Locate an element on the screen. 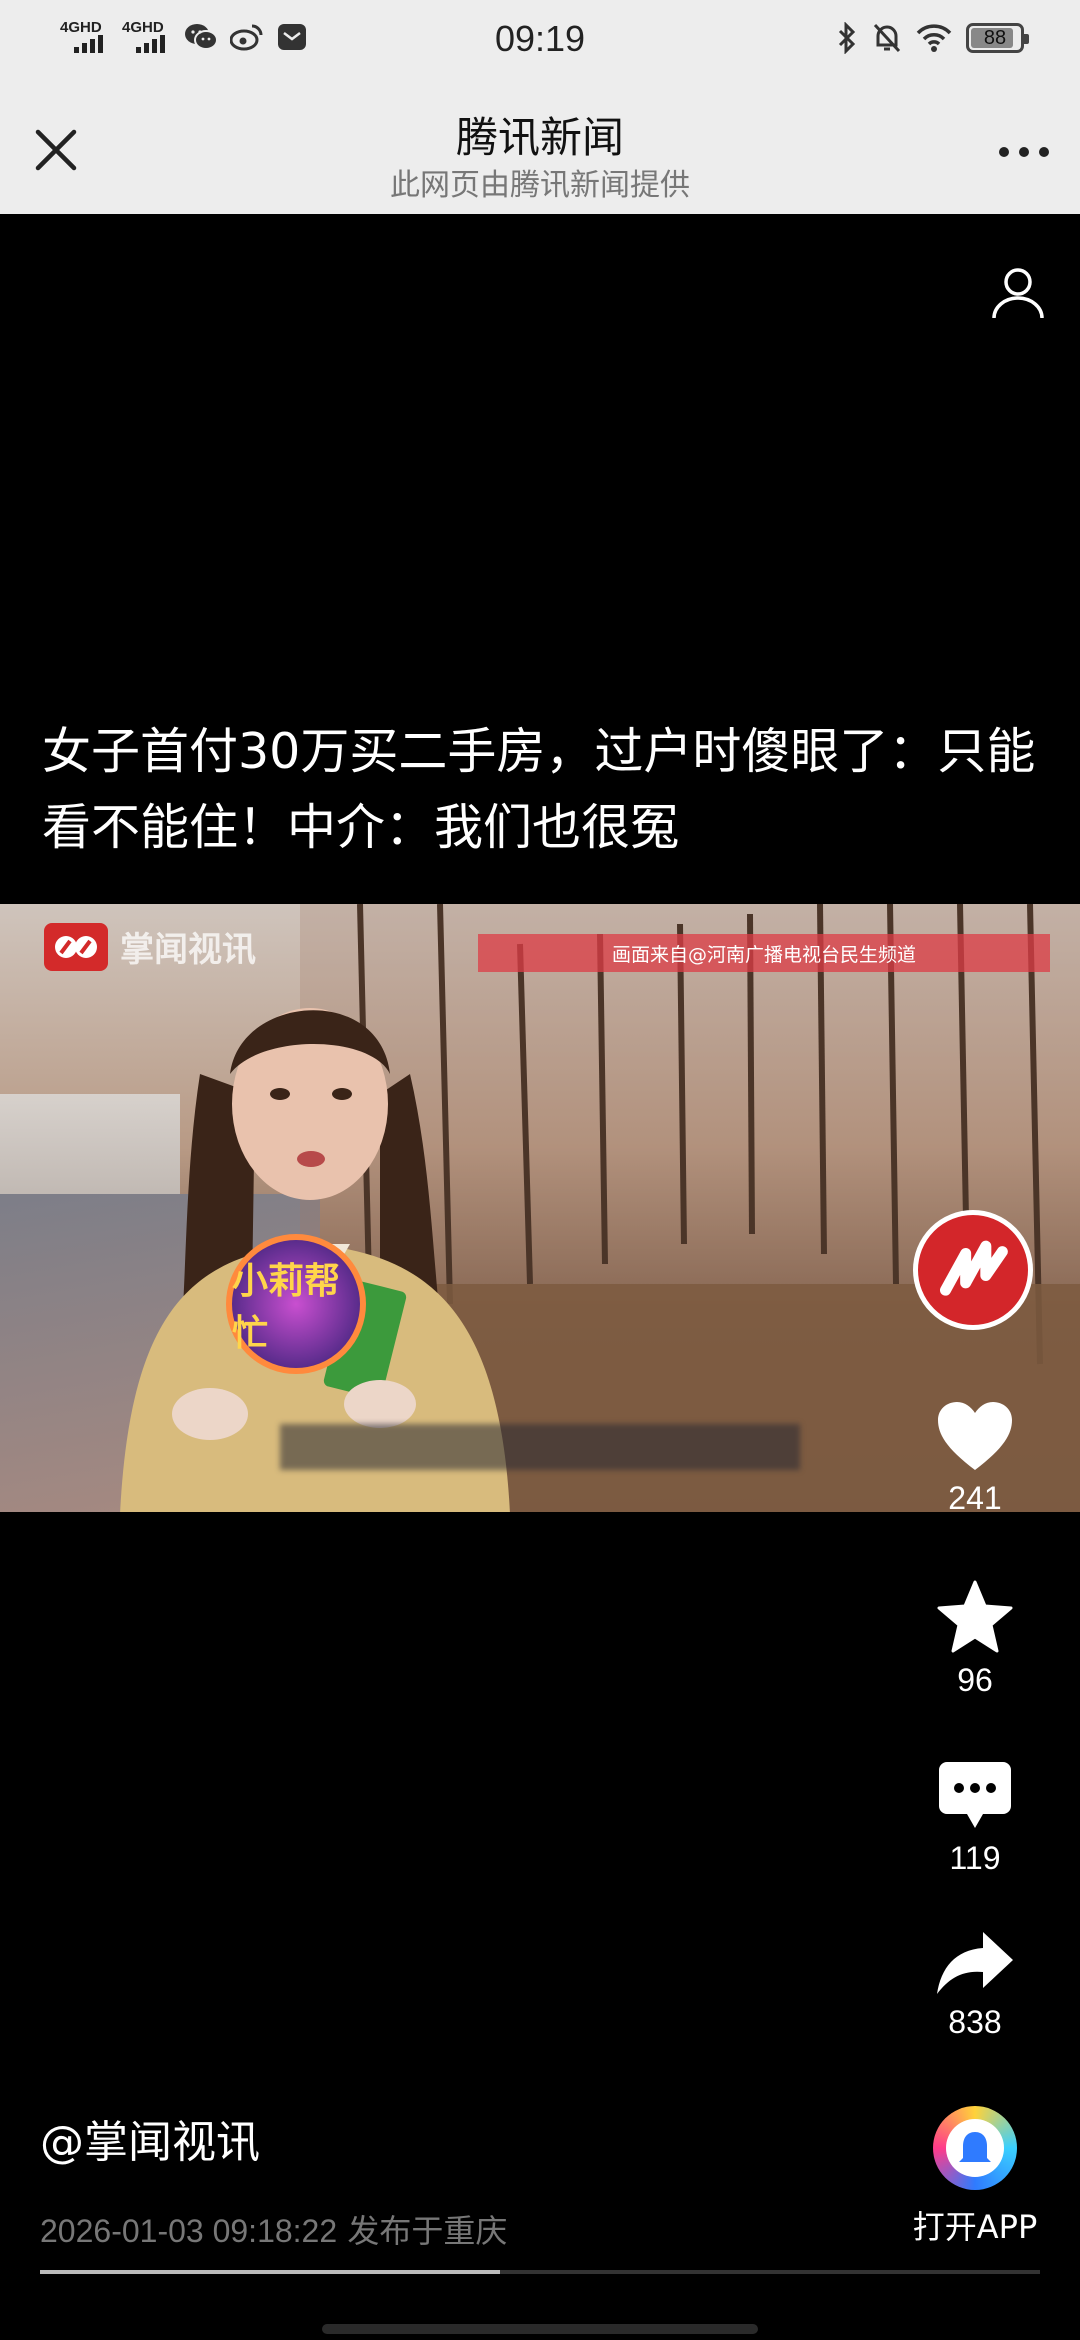 The width and height of the screenshot is (1080, 2340). publish-location: 发布于重庆 is located at coordinates (427, 2231).